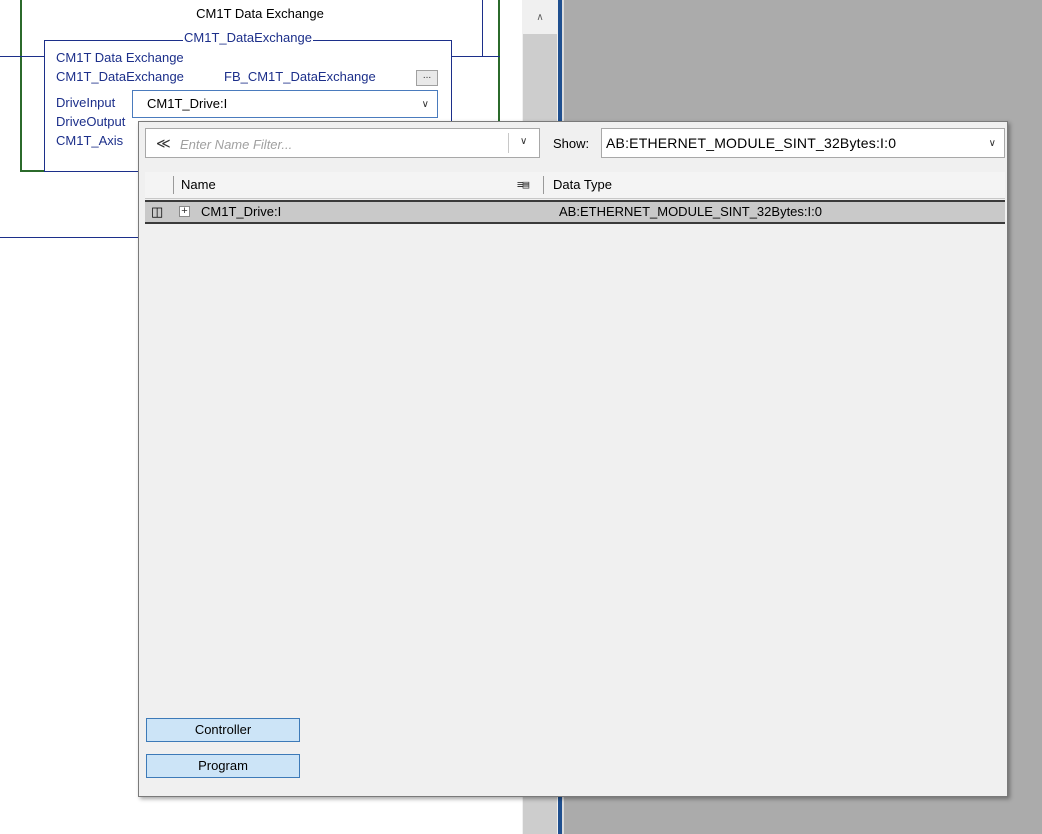 This screenshot has width=1042, height=834. I want to click on fb-instance-name: CM1T_DataExchange, so click(120, 76).